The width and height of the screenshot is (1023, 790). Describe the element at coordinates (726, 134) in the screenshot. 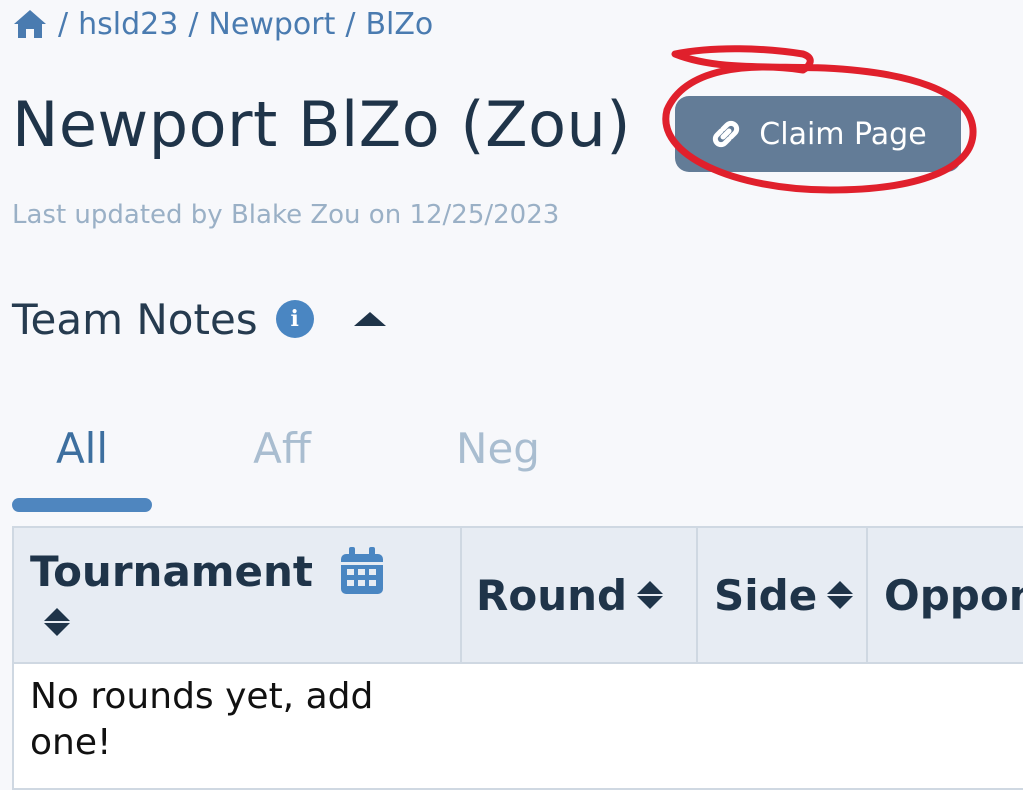

I see `link-icon` at that location.